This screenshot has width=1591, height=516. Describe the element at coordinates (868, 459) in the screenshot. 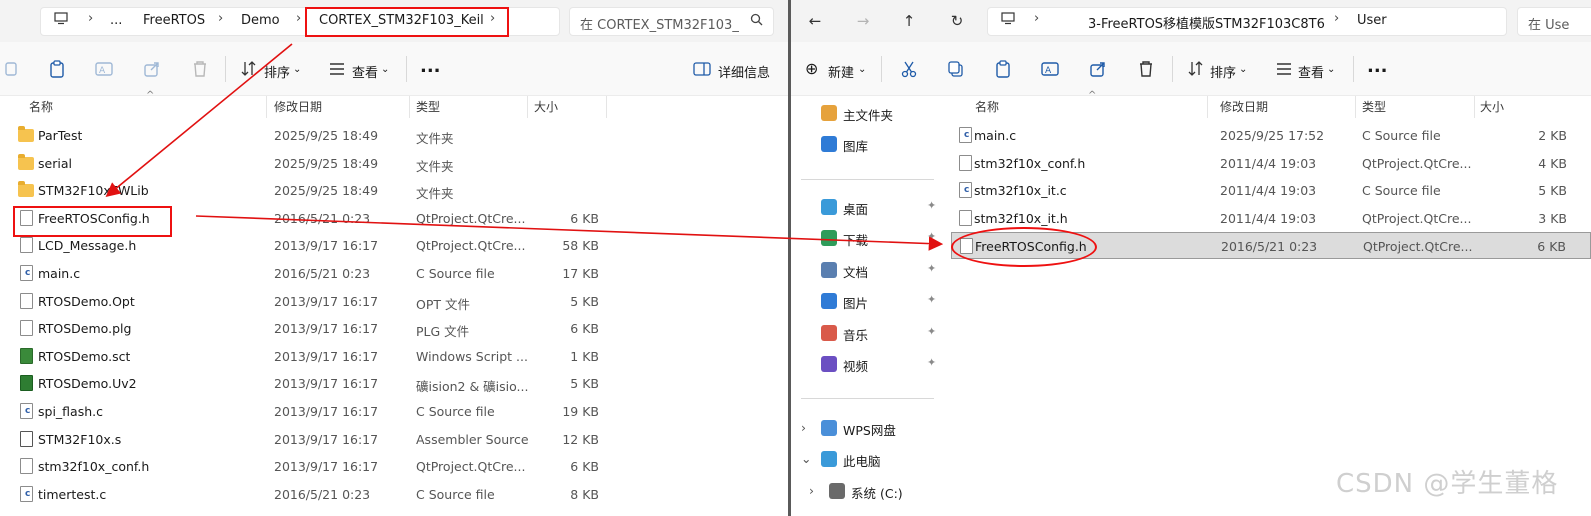

I see `sidebar-item-pc: ⌄ 此电脑` at that location.